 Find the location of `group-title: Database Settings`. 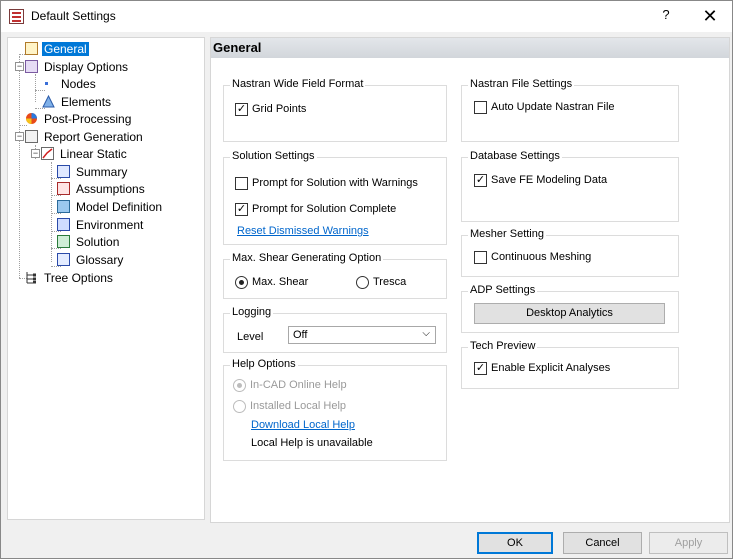

group-title: Database Settings is located at coordinates (515, 156).